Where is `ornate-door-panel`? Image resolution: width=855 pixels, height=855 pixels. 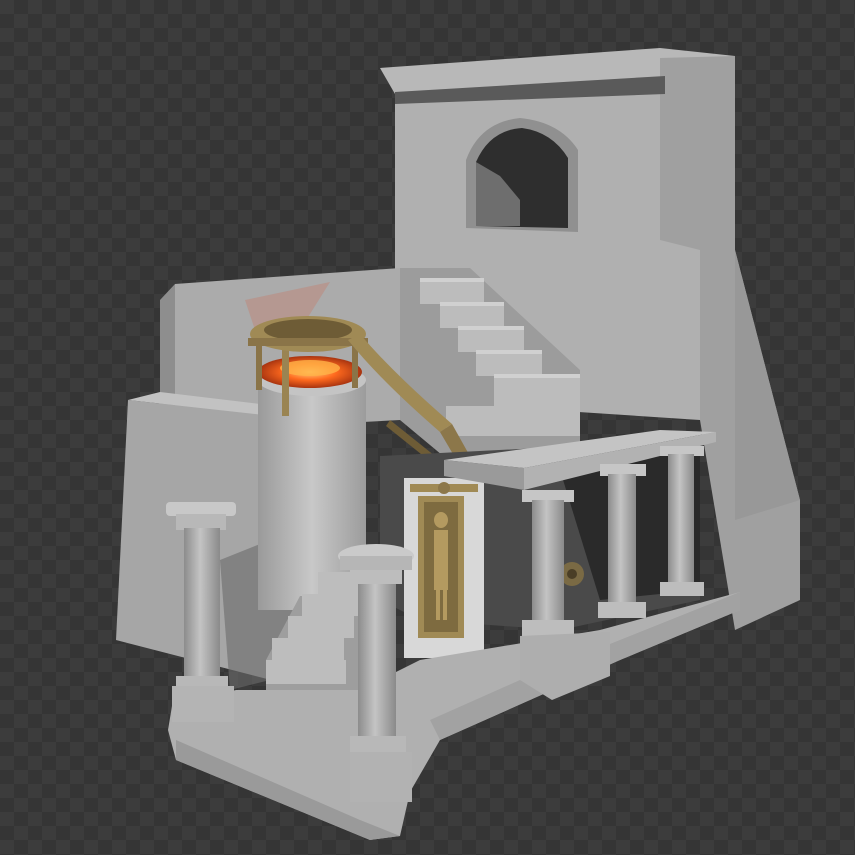 ornate-door-panel is located at coordinates (444, 568).